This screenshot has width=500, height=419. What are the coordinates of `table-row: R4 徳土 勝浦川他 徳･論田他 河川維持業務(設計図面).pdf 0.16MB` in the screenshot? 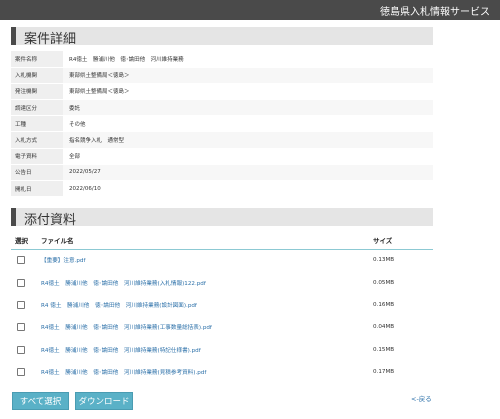 It's located at (222, 305).